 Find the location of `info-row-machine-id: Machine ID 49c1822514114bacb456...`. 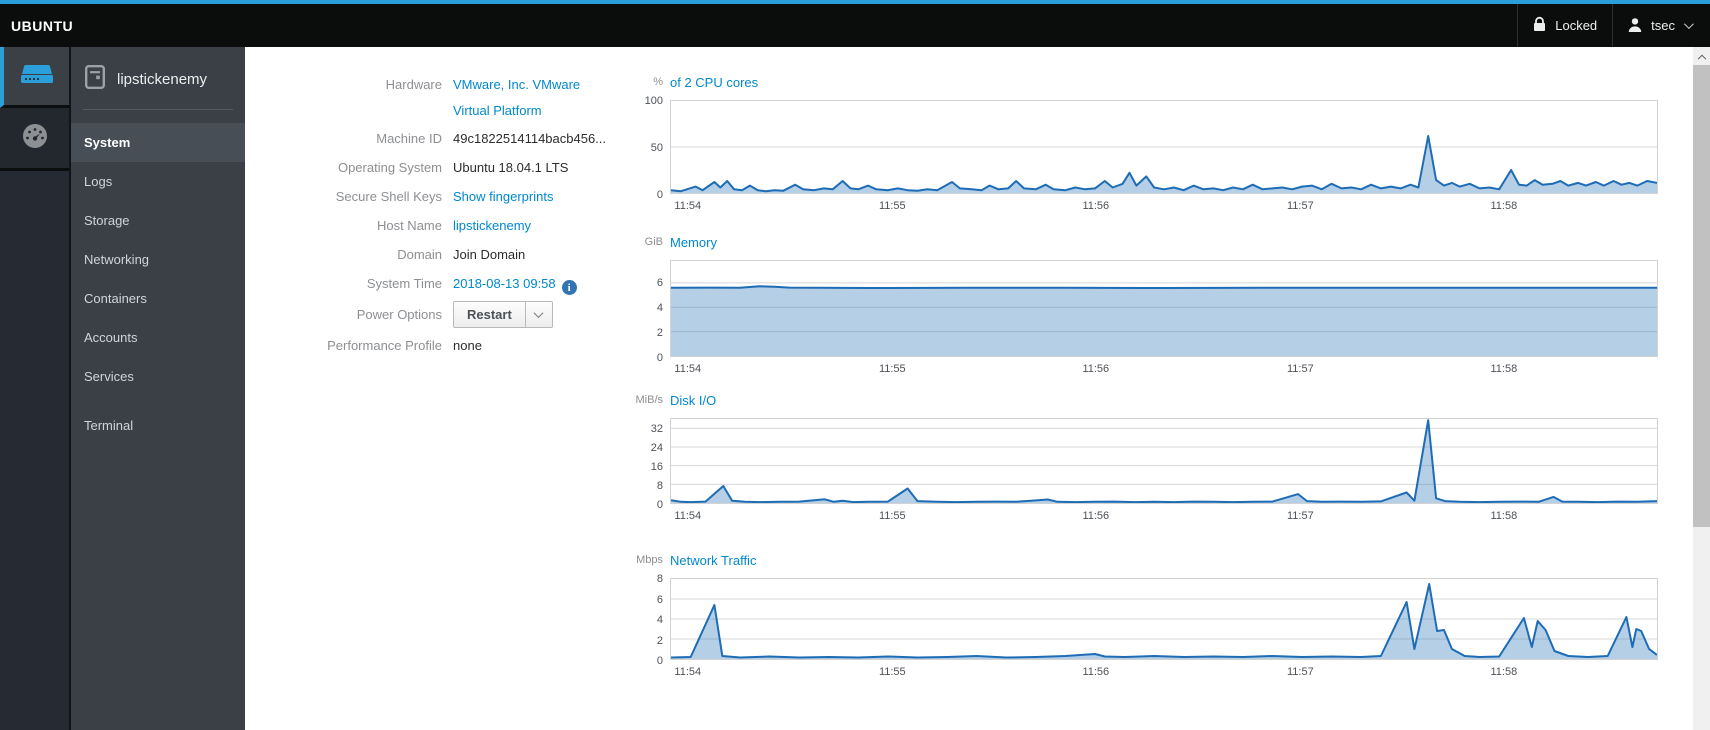

info-row-machine-id: Machine ID 49c1822514114bacb456... is located at coordinates (460, 138).